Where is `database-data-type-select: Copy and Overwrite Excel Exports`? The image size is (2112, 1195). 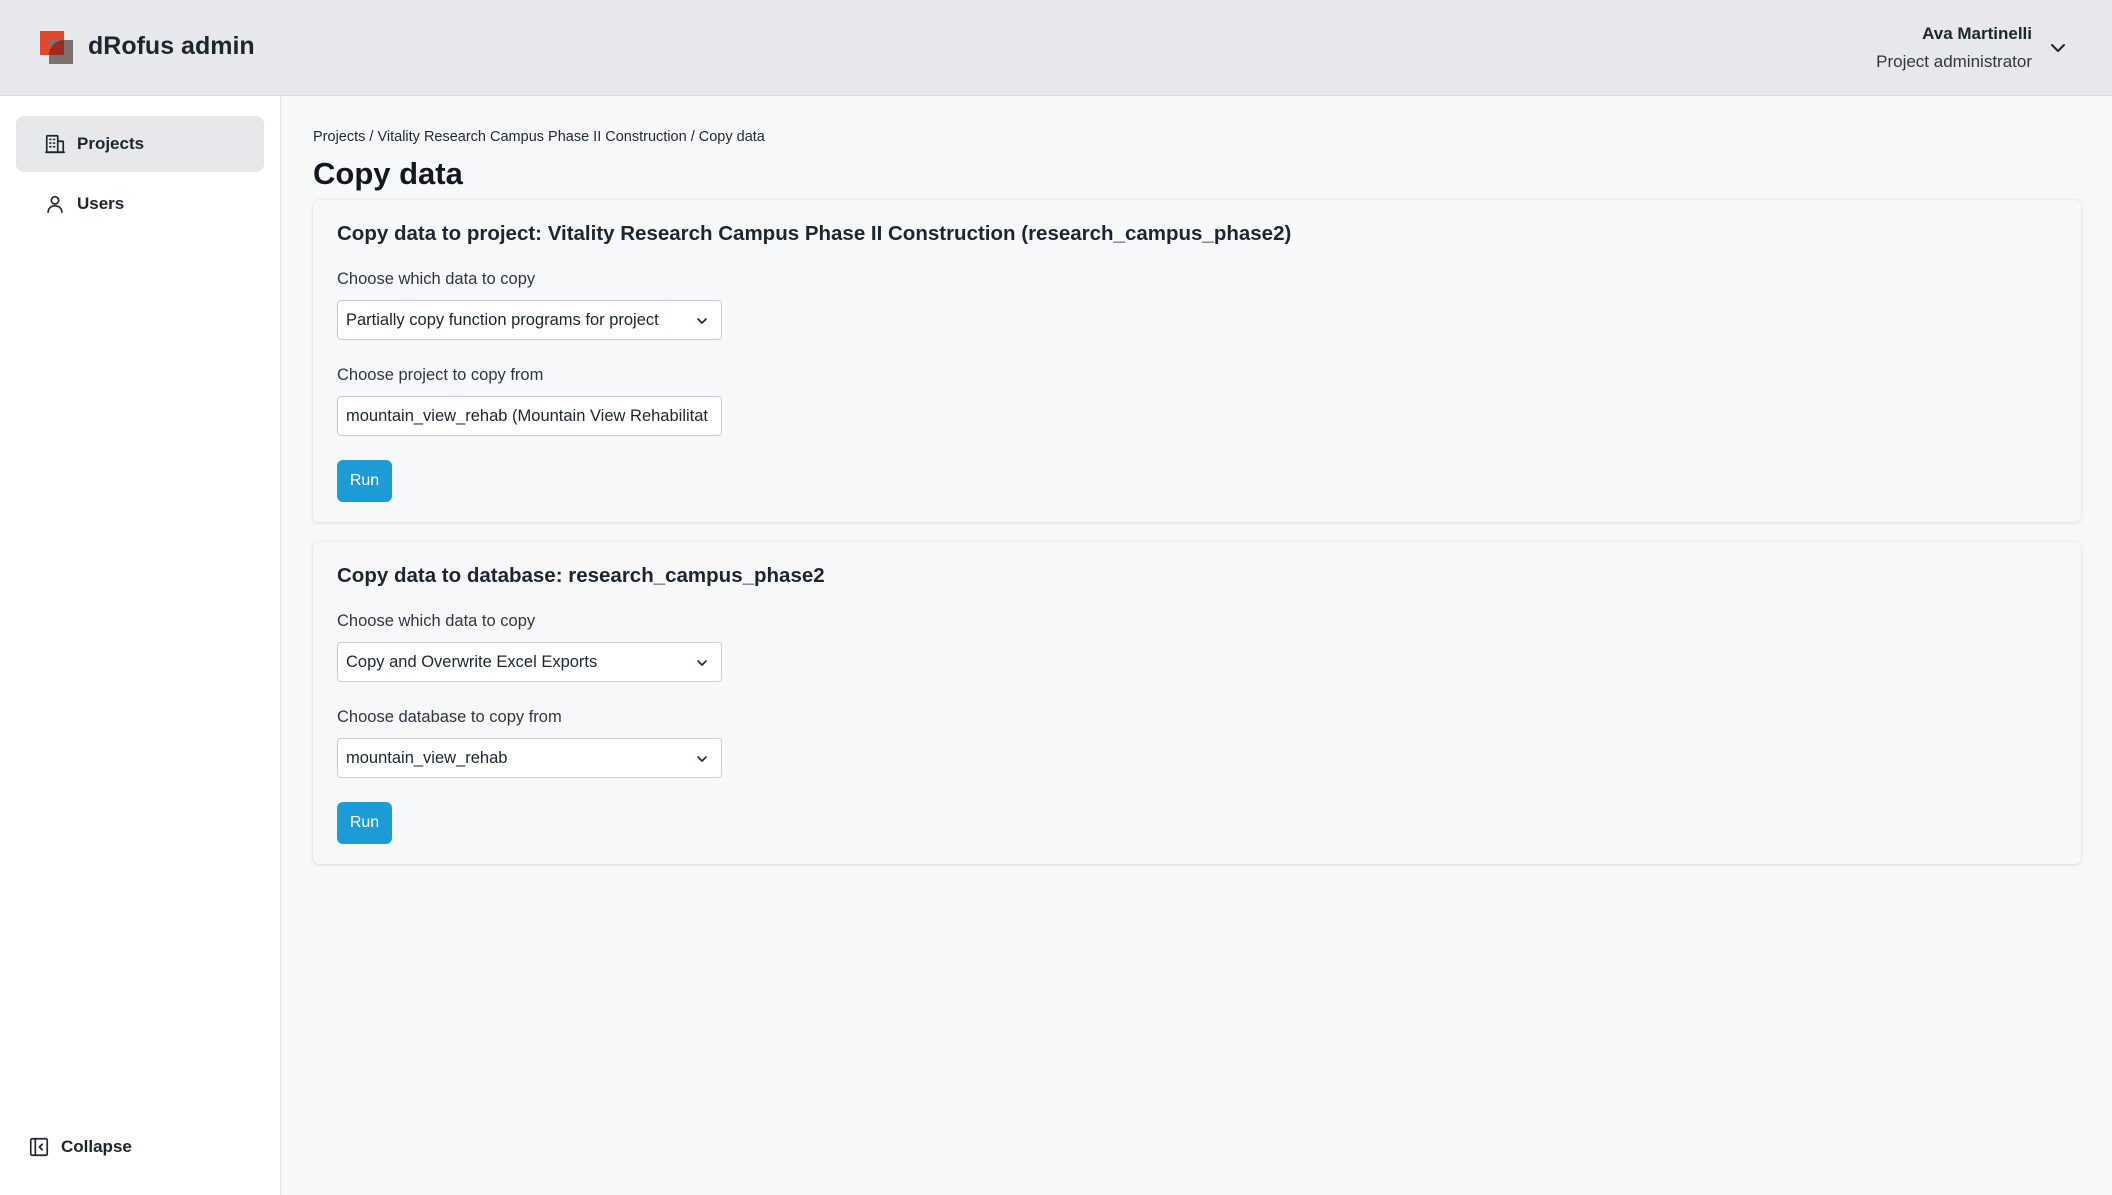 database-data-type-select: Copy and Overwrite Excel Exports is located at coordinates (529, 662).